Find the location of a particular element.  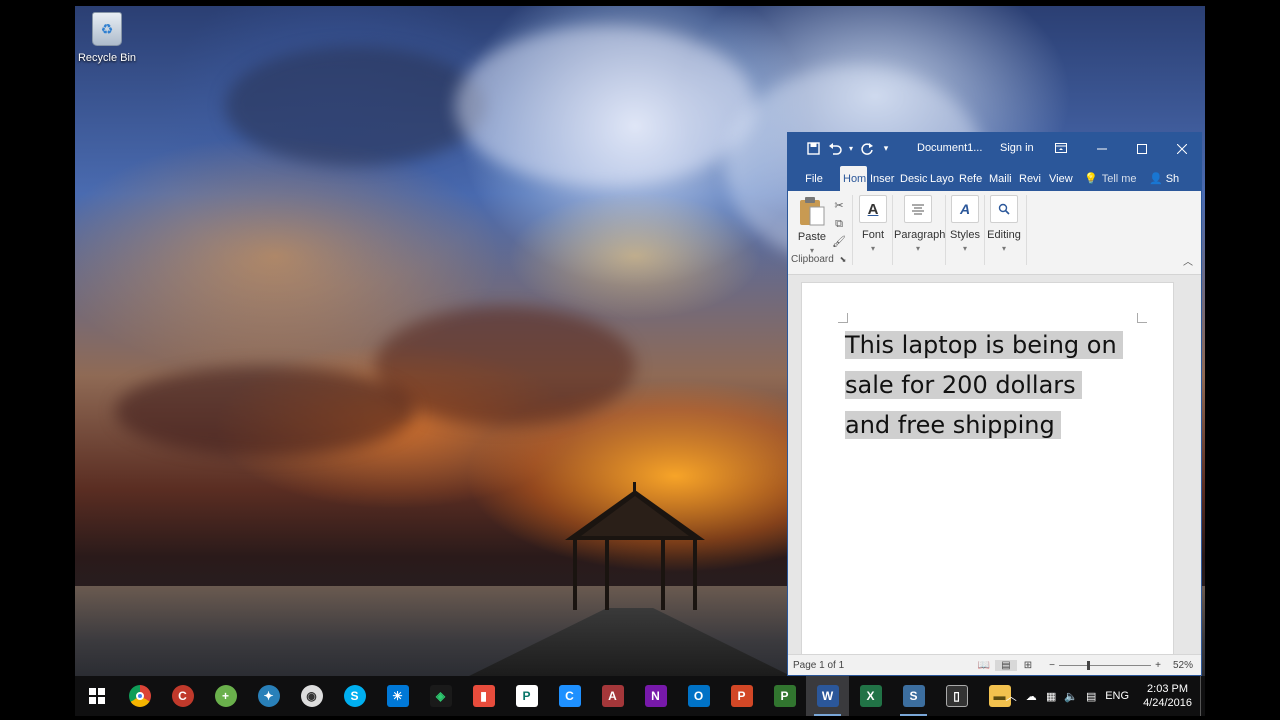

editing-dropdown-icon: ▾ is located at coordinates (1003, 248).